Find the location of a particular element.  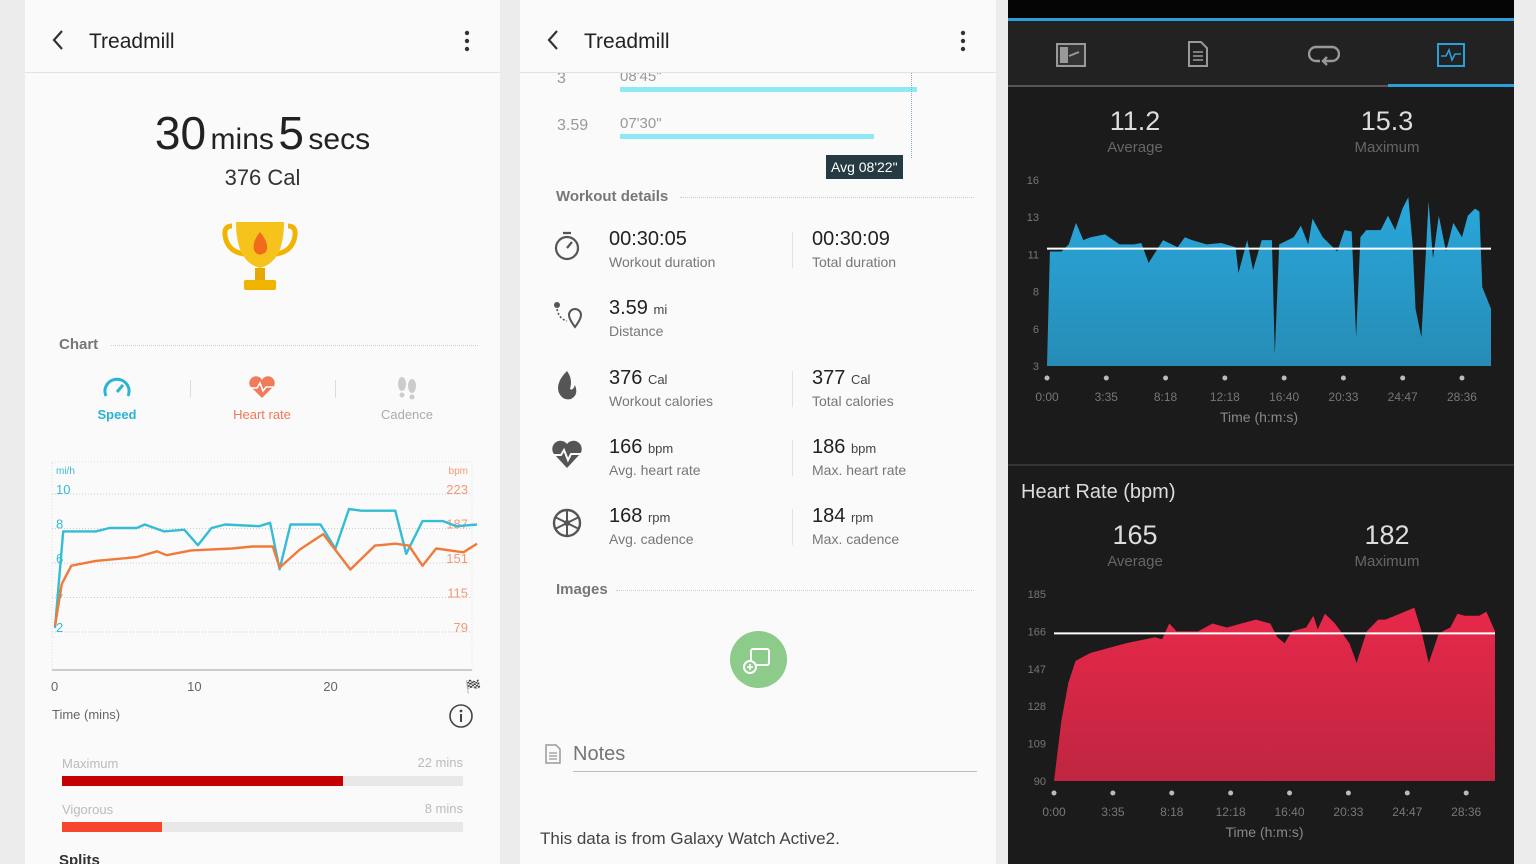

trophy-icon is located at coordinates (260, 256).